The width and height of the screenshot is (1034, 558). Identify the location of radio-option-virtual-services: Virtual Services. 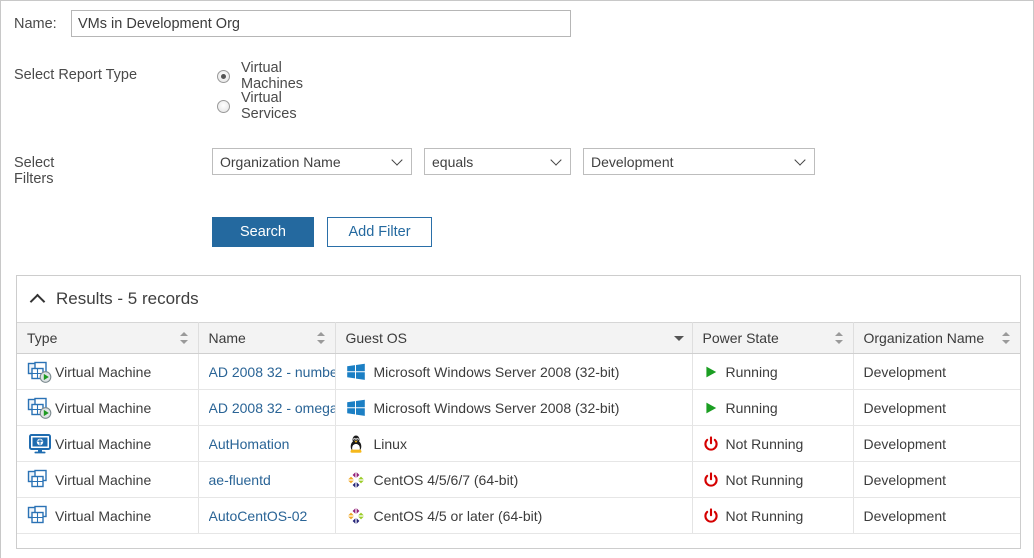
(260, 106).